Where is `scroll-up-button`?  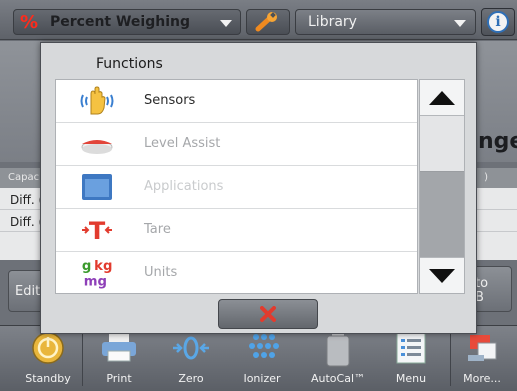 scroll-up-button is located at coordinates (442, 98).